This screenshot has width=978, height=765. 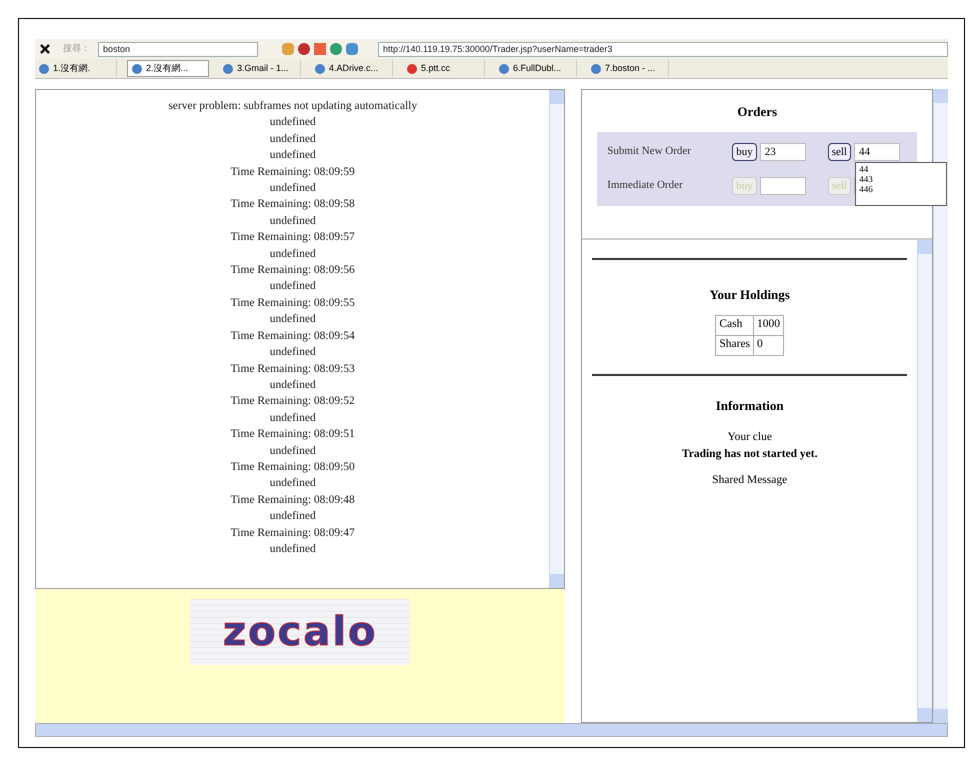 What do you see at coordinates (901, 179) in the screenshot?
I see `suggestion-item: 443` at bounding box center [901, 179].